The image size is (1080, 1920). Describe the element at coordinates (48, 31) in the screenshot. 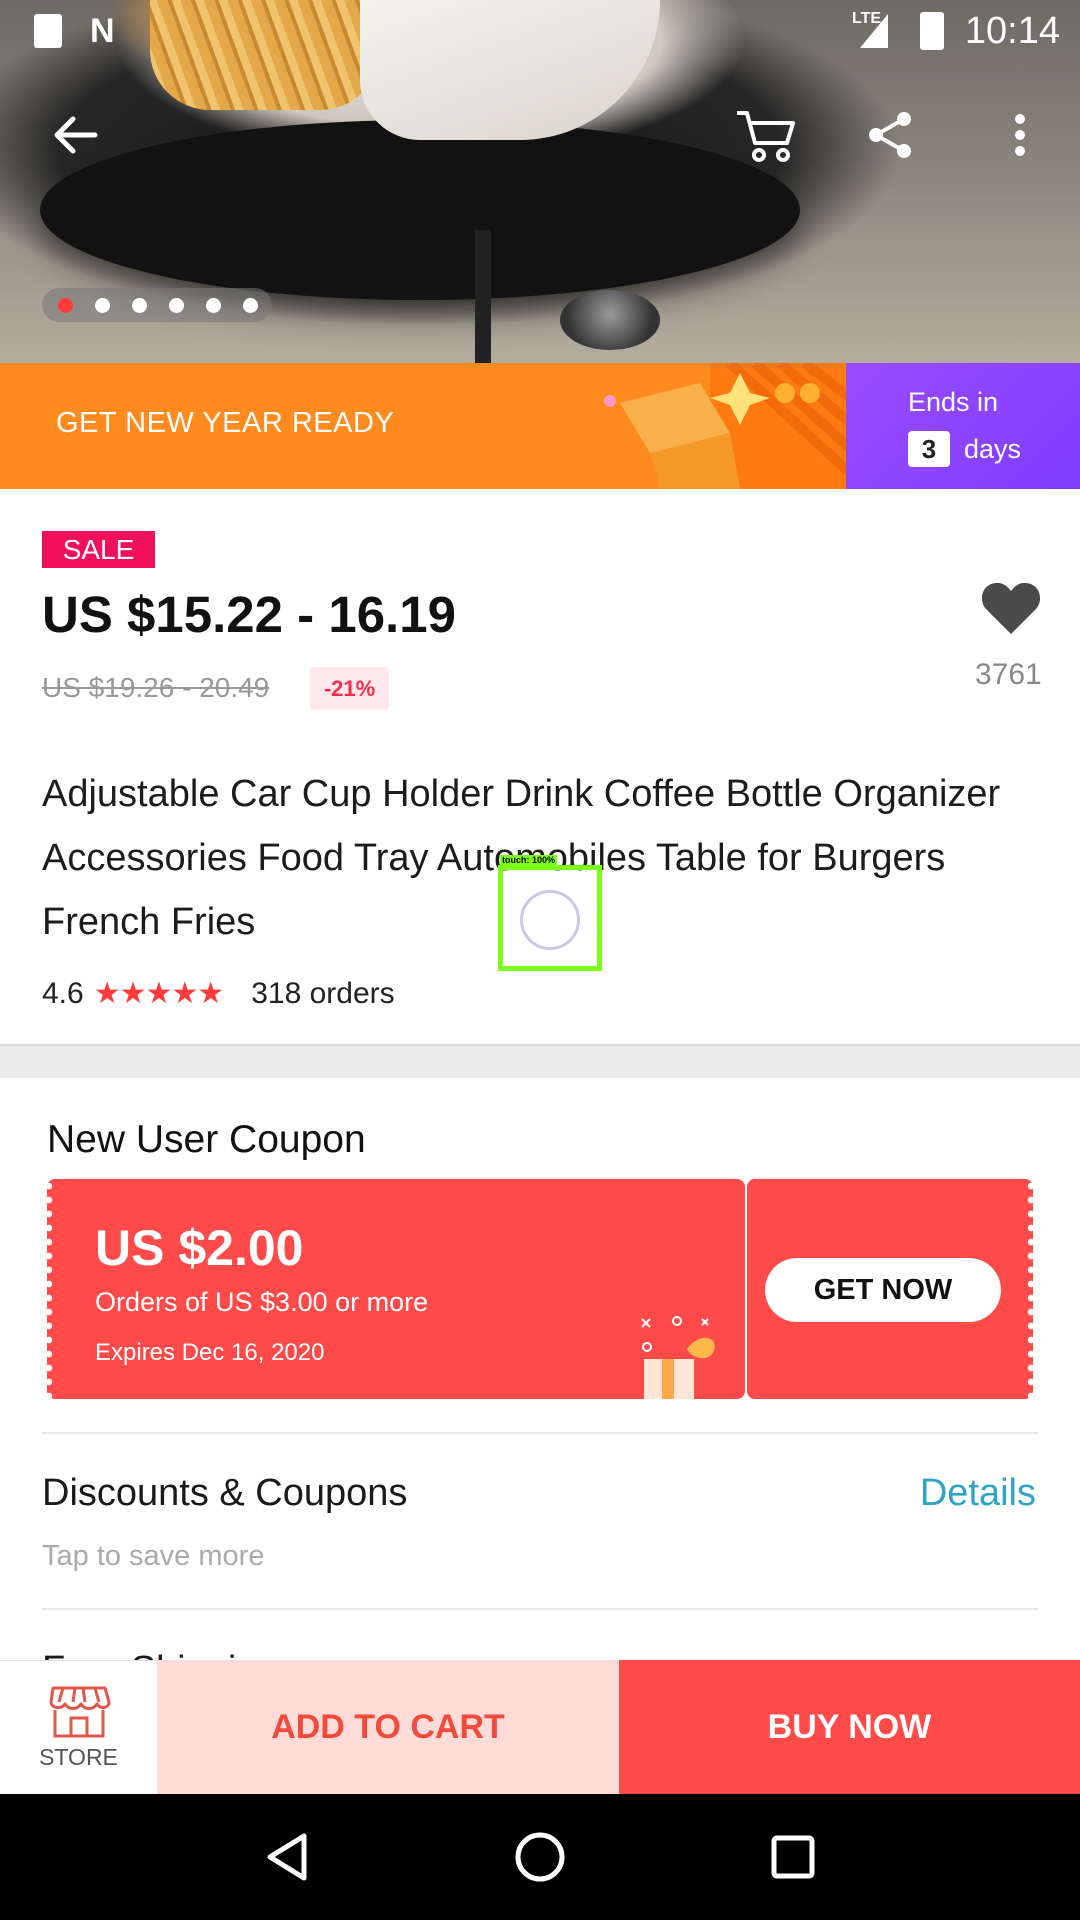

I see `sd-card-icon` at that location.